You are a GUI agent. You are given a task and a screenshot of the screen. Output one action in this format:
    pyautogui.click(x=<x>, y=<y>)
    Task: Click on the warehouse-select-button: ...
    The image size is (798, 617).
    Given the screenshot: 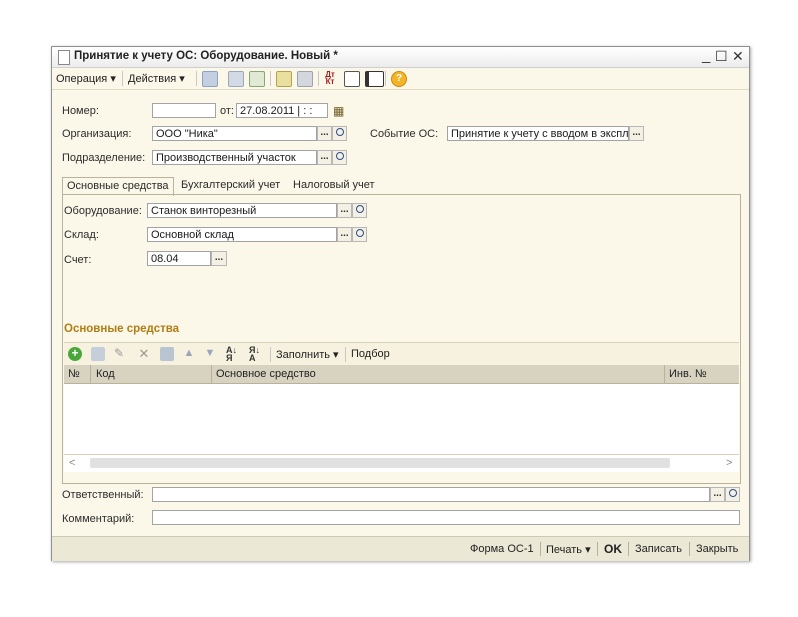 What is the action you would take?
    pyautogui.click(x=344, y=234)
    